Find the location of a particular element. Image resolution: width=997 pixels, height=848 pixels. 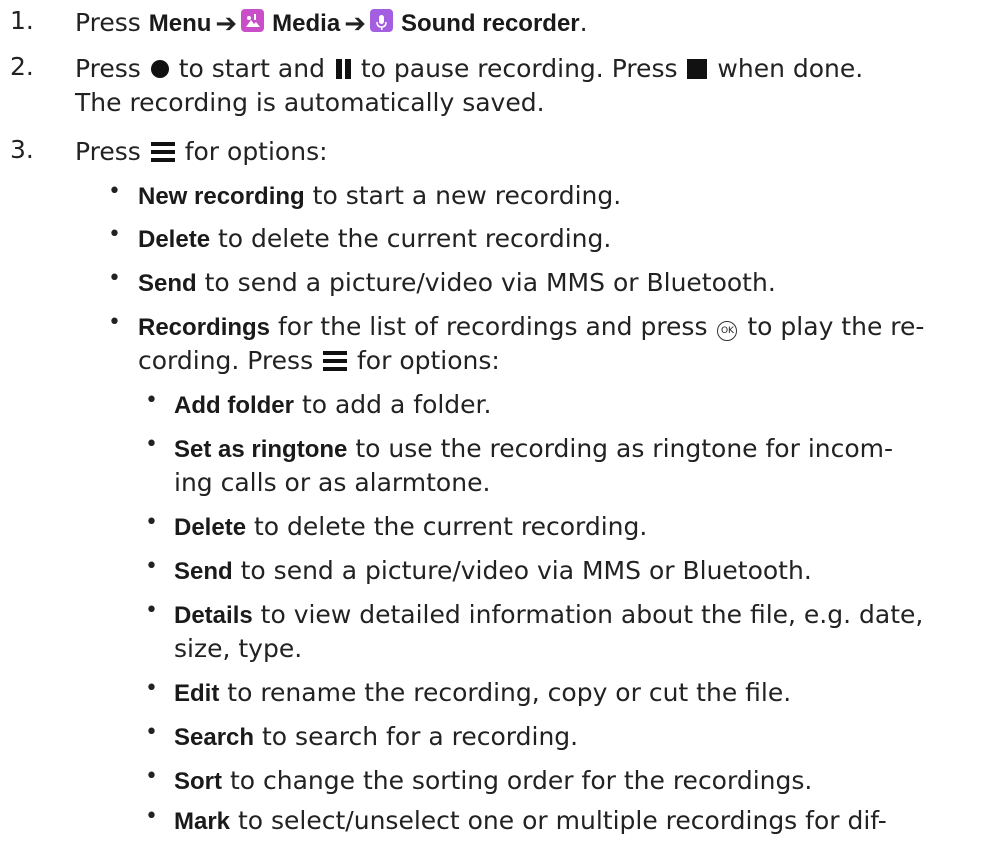

step-text: Press for options: is located at coordinates (525, 152).